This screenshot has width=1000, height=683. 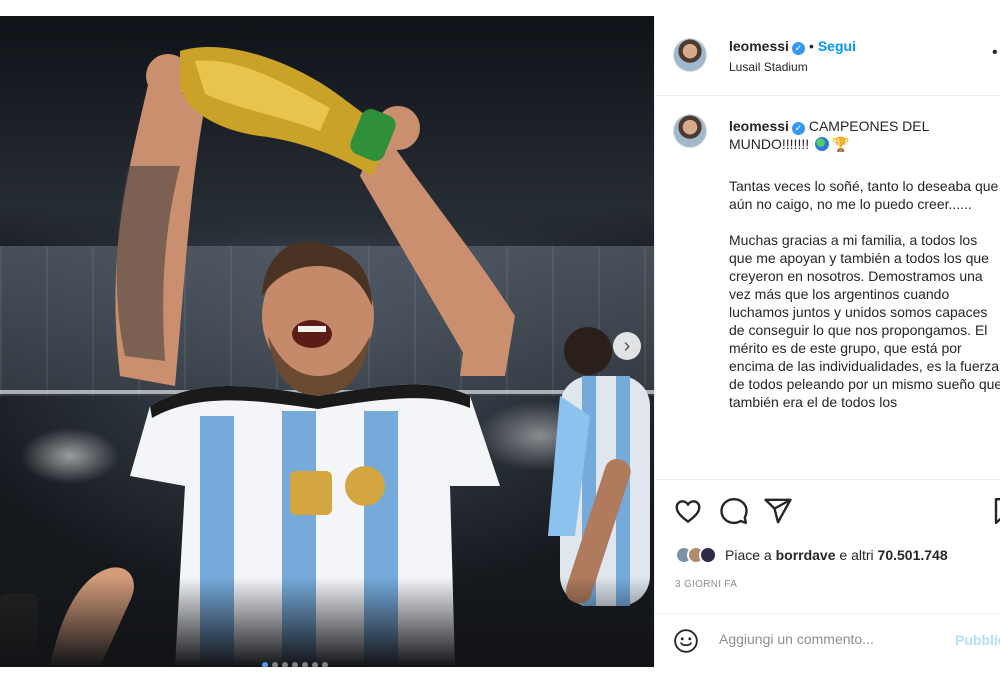 I want to click on post-header: leomessi ✓ • Segui Lusail Stadium •, so click(x=827, y=56).